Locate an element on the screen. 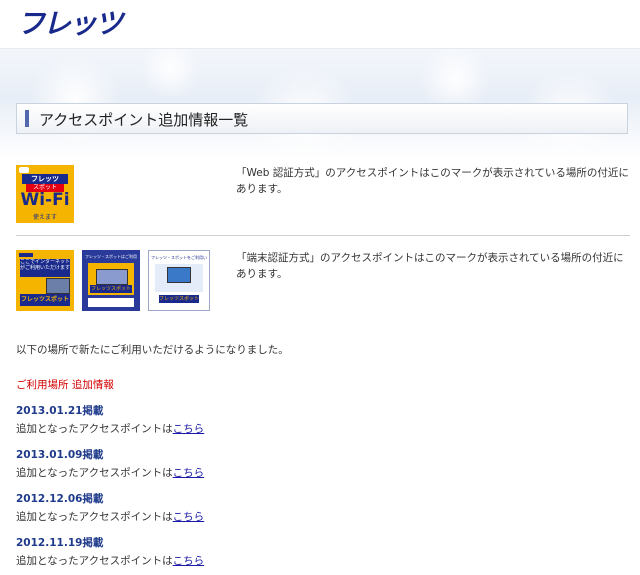 The width and height of the screenshot is (640, 575). terminal-badge-2-image: フレッツ・スポットはご利用できます フレッツスポット is located at coordinates (111, 280).